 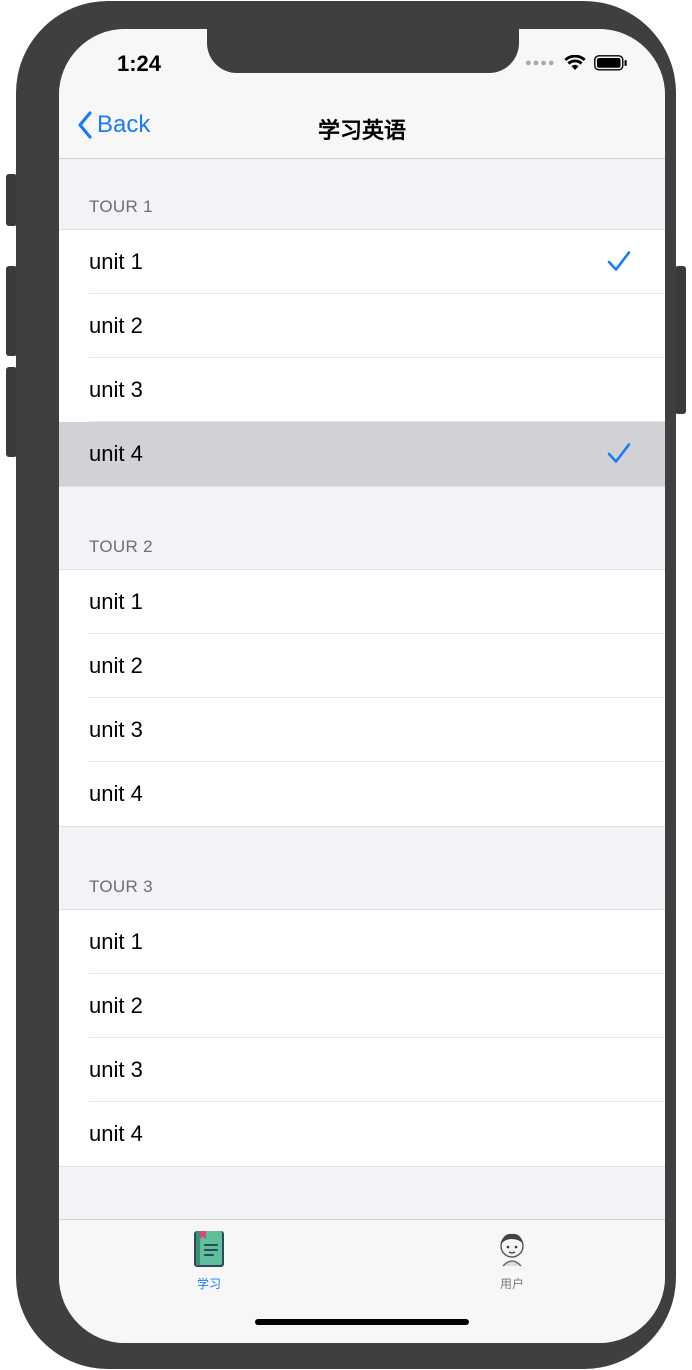 What do you see at coordinates (362, 1322) in the screenshot?
I see `home-indicator` at bounding box center [362, 1322].